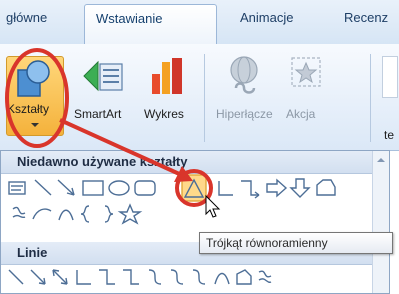  I want to click on shapes-button-highlight-circle, so click(37, 98).